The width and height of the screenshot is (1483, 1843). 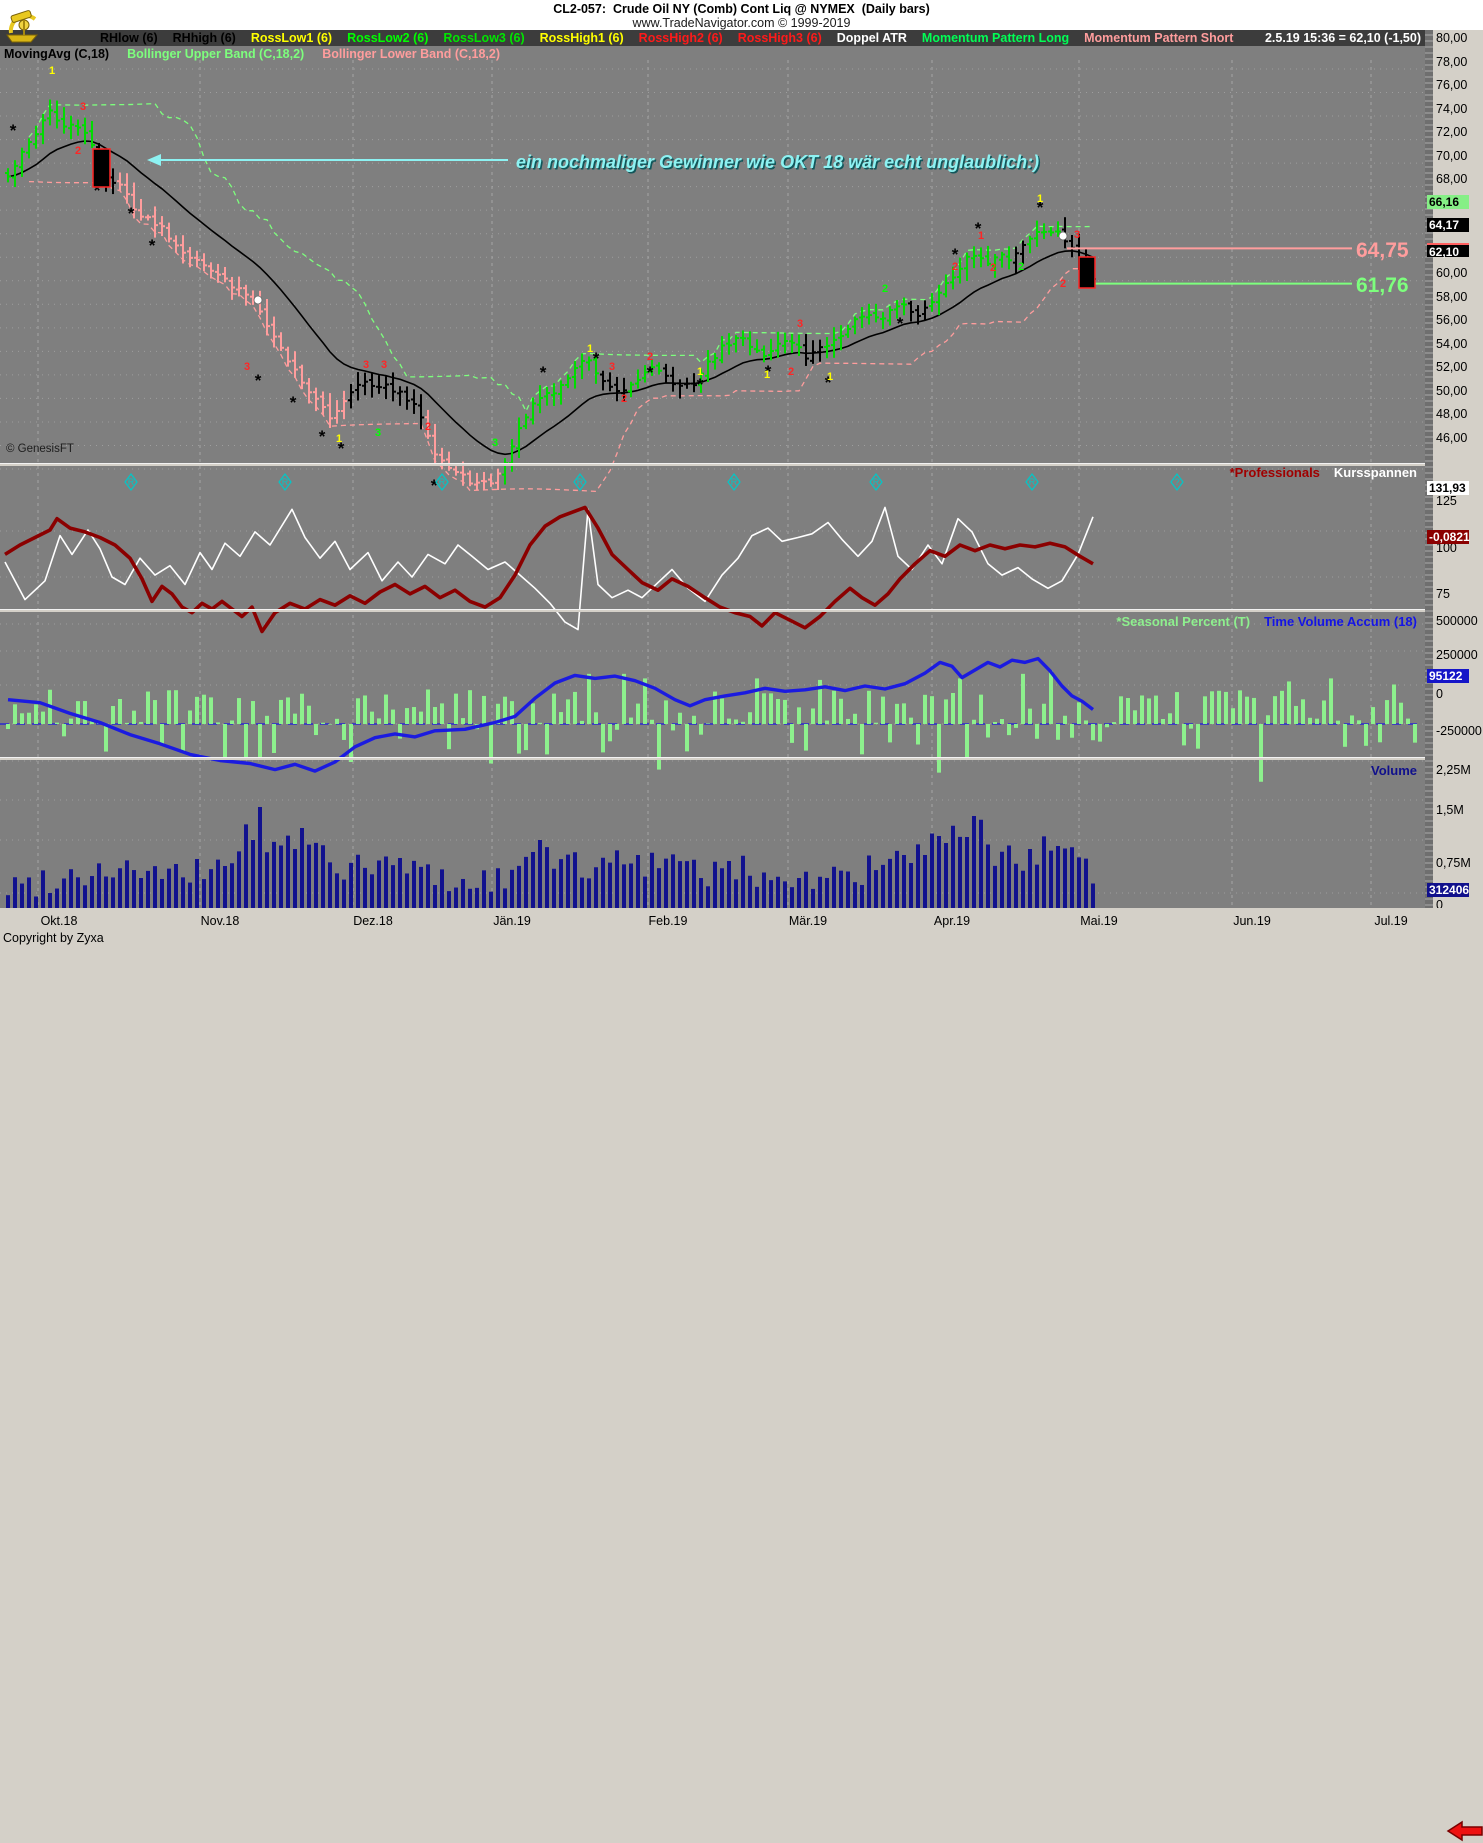 I want to click on axis-tick-label: 125, so click(x=1446, y=501).